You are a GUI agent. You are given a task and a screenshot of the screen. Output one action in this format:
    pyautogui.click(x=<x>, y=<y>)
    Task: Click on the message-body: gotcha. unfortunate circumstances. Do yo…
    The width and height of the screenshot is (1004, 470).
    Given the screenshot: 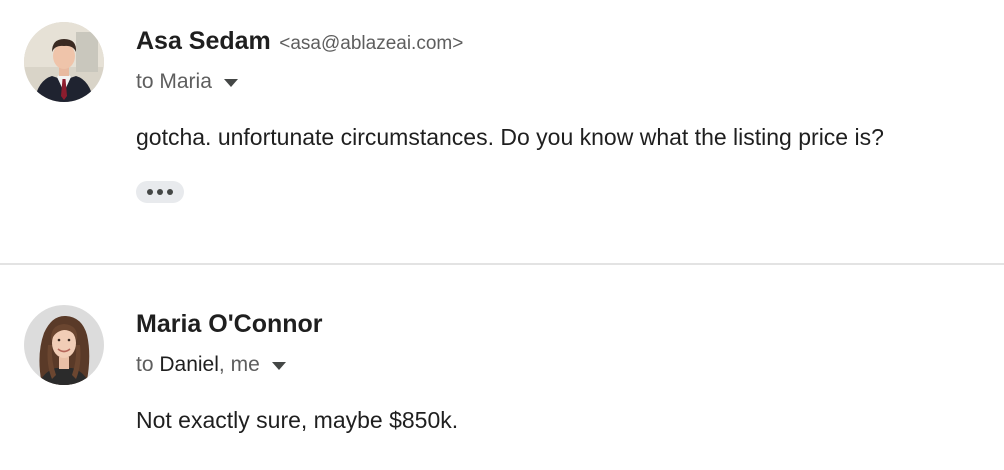 What is the action you would take?
    pyautogui.click(x=510, y=137)
    